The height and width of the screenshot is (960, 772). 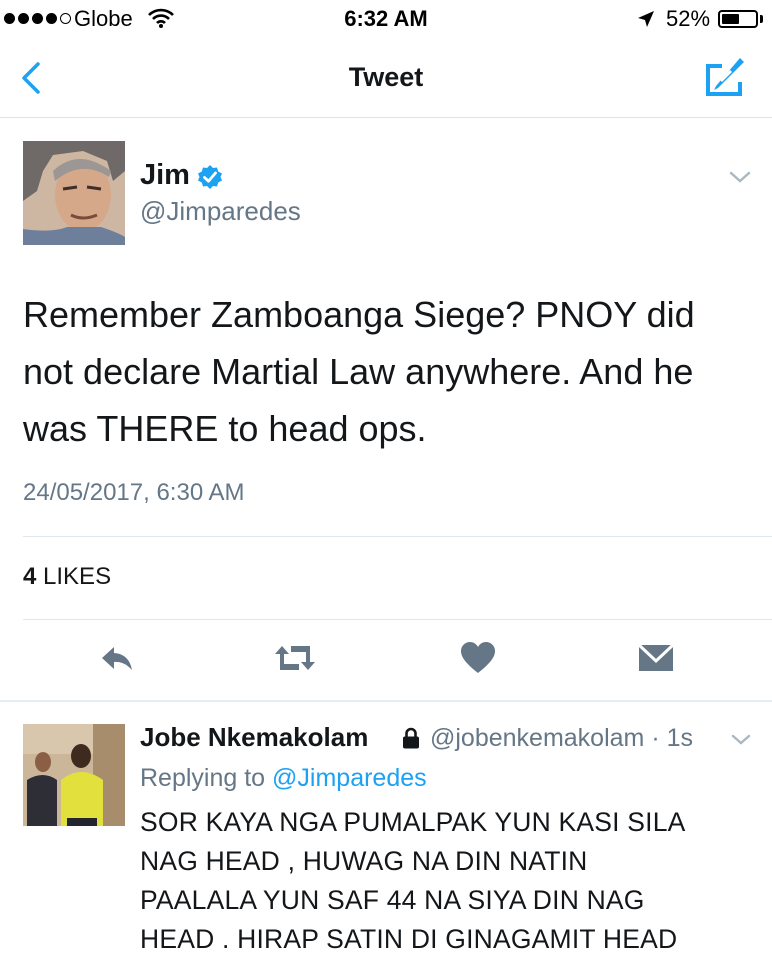 I want to click on author-handle: @Jimparedes, so click(x=220, y=211).